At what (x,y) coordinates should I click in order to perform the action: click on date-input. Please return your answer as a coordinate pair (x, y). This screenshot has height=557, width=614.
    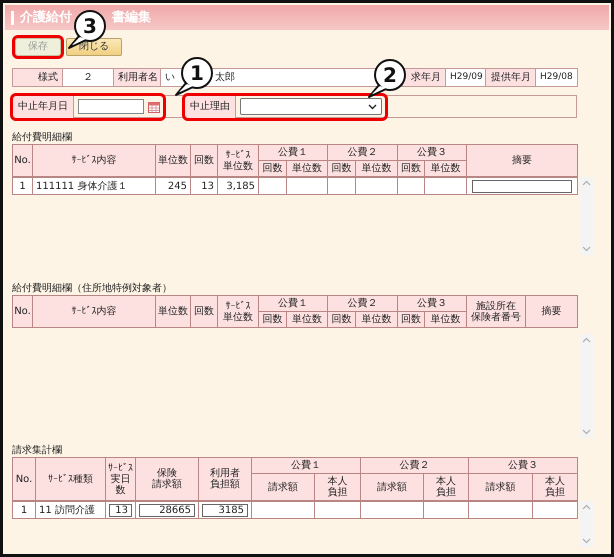
    Looking at the image, I should click on (111, 106).